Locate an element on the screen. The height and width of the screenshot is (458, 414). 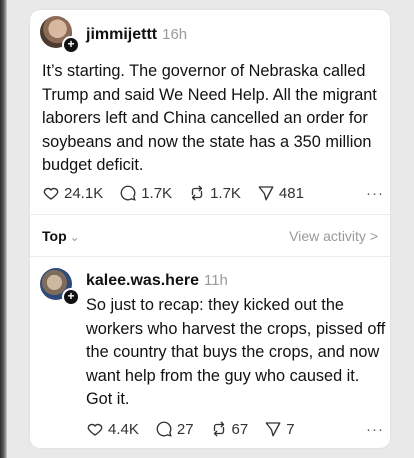
reply-actions: 4.4K 27 67 7 ··· is located at coordinates (235, 429).